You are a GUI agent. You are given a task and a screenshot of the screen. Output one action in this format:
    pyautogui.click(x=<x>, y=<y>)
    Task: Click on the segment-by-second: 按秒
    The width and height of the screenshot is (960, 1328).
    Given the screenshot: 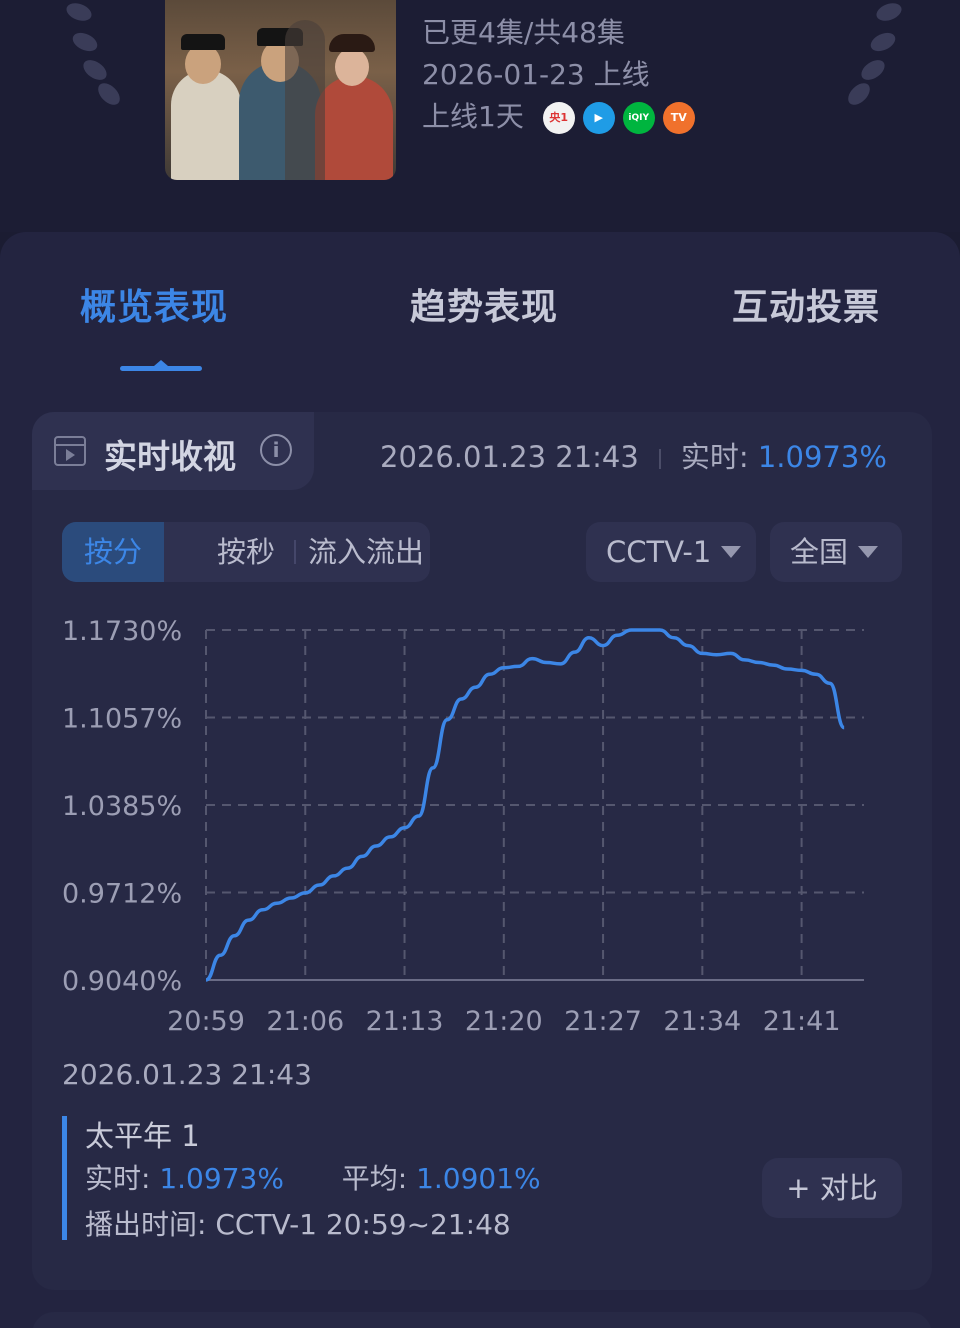 What is the action you would take?
    pyautogui.click(x=246, y=552)
    